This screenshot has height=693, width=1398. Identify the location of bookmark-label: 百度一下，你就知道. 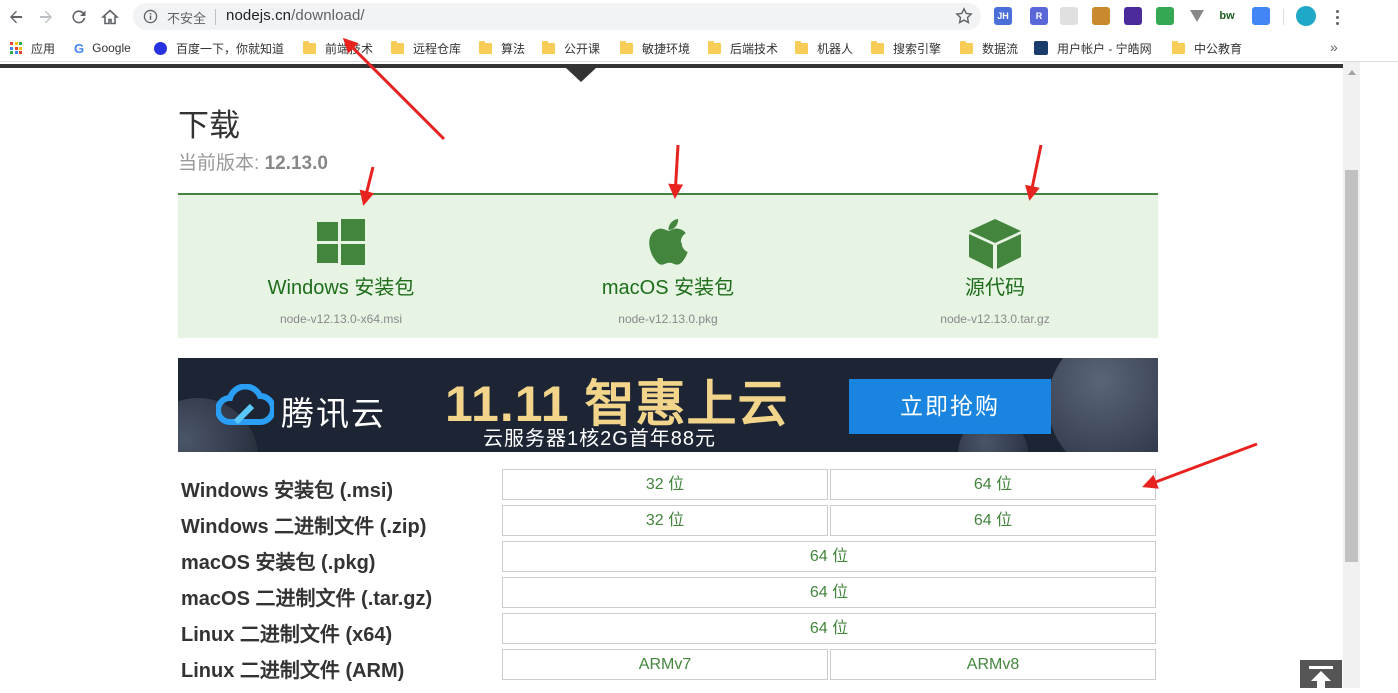
(230, 48).